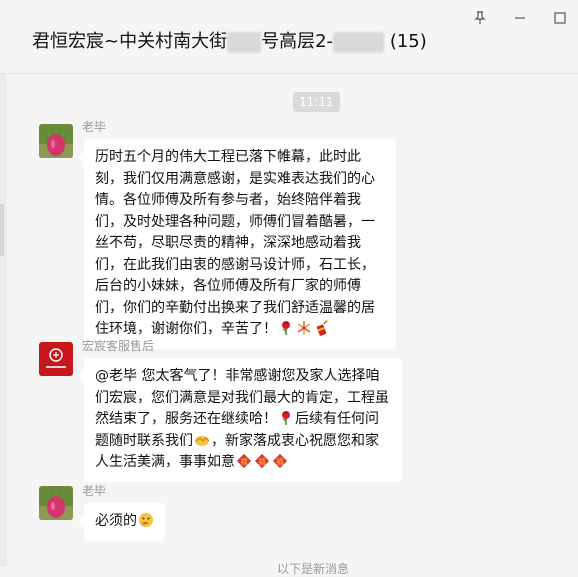  I want to click on maximize-icon, so click(560, 18).